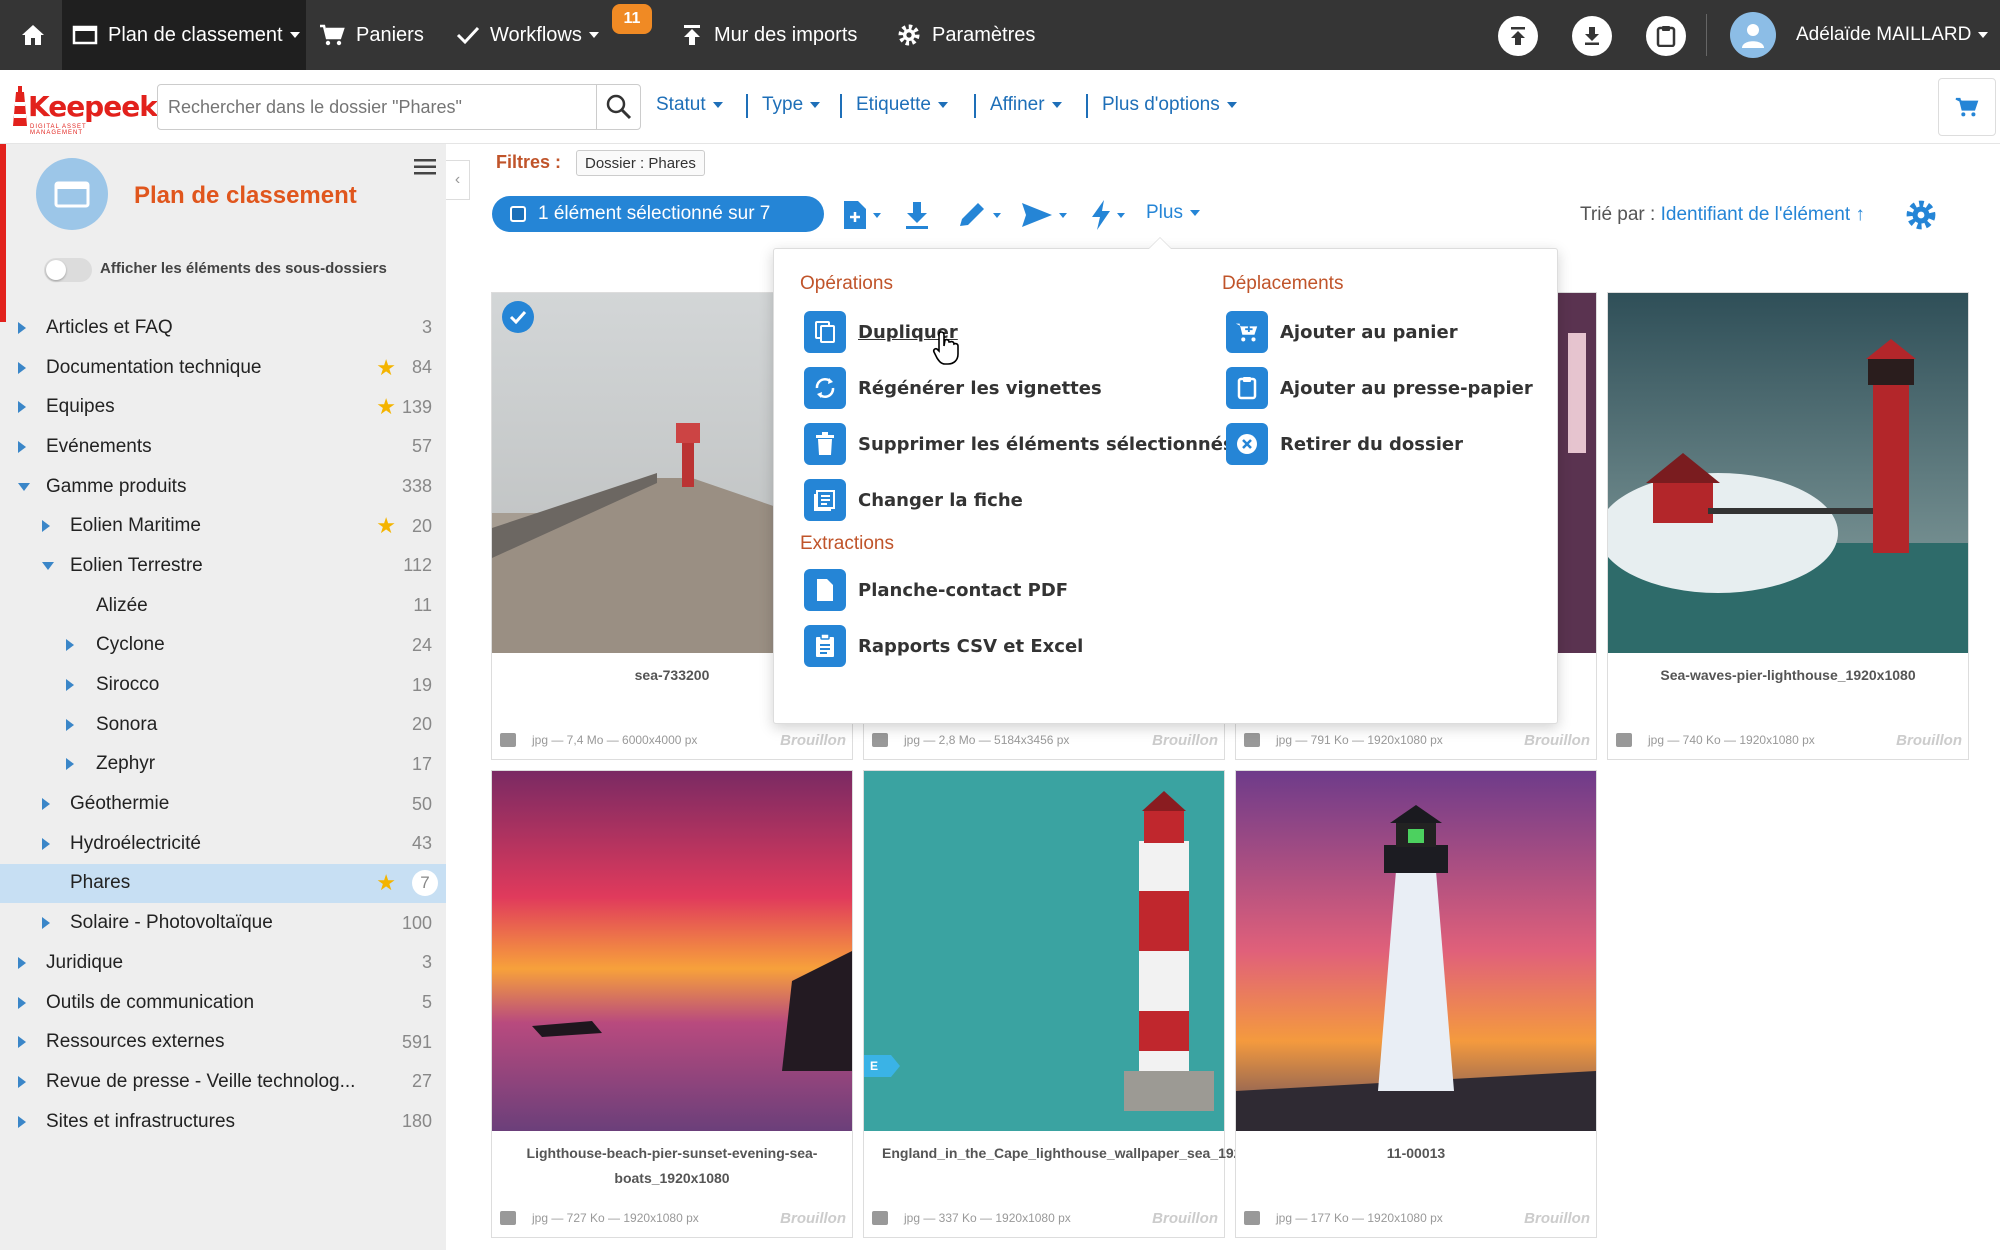  Describe the element at coordinates (978, 215) in the screenshot. I see `edit-button` at that location.